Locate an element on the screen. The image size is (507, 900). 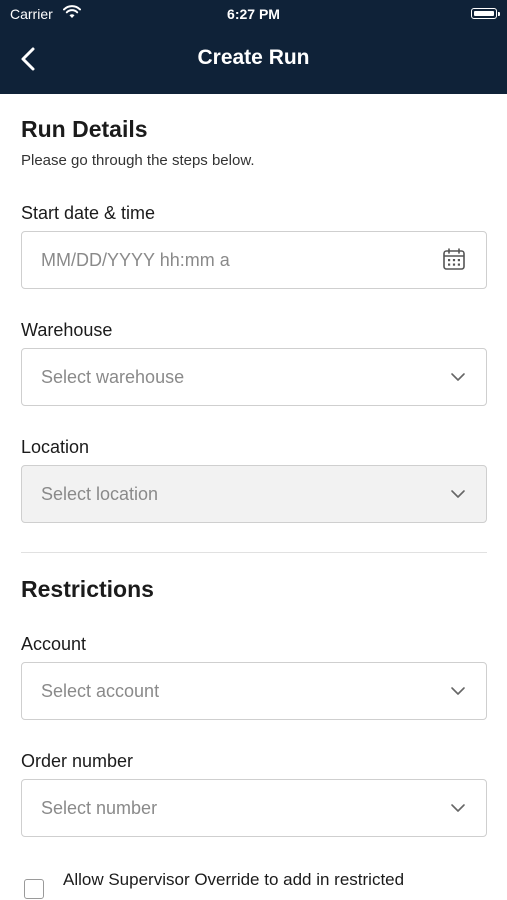
order-number-select: Select number is located at coordinates (254, 808).